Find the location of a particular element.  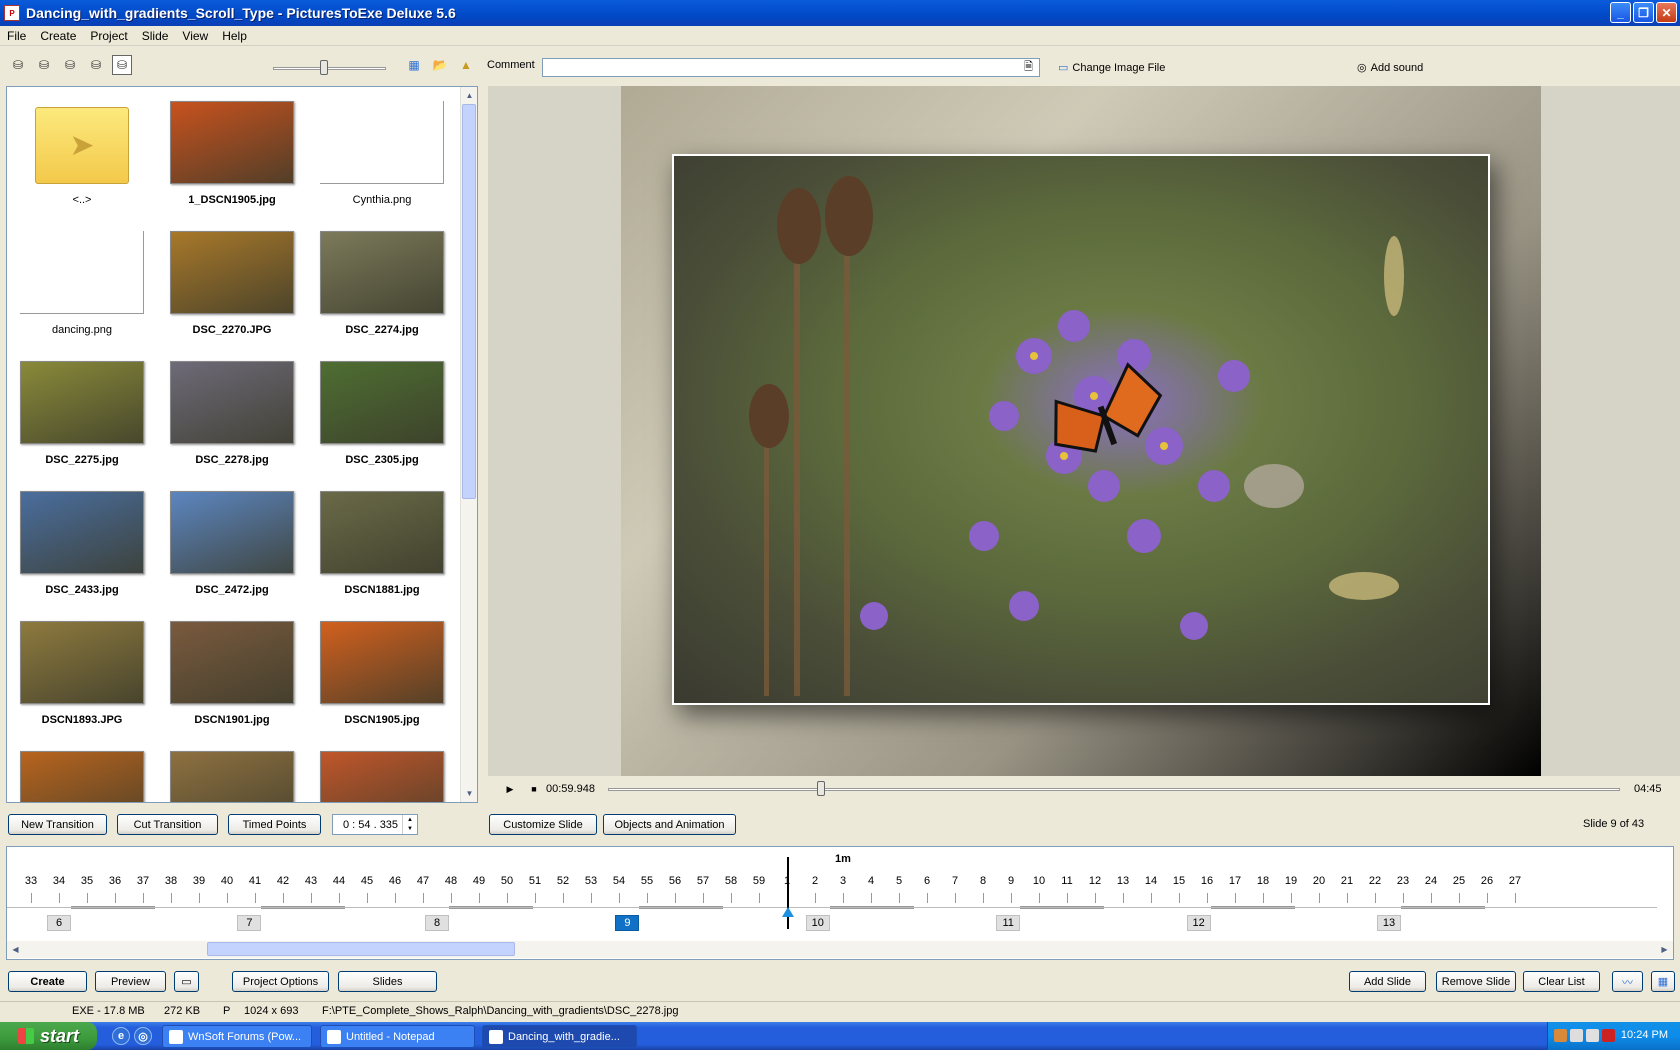

tray-security-icon is located at coordinates (1592, 1035).